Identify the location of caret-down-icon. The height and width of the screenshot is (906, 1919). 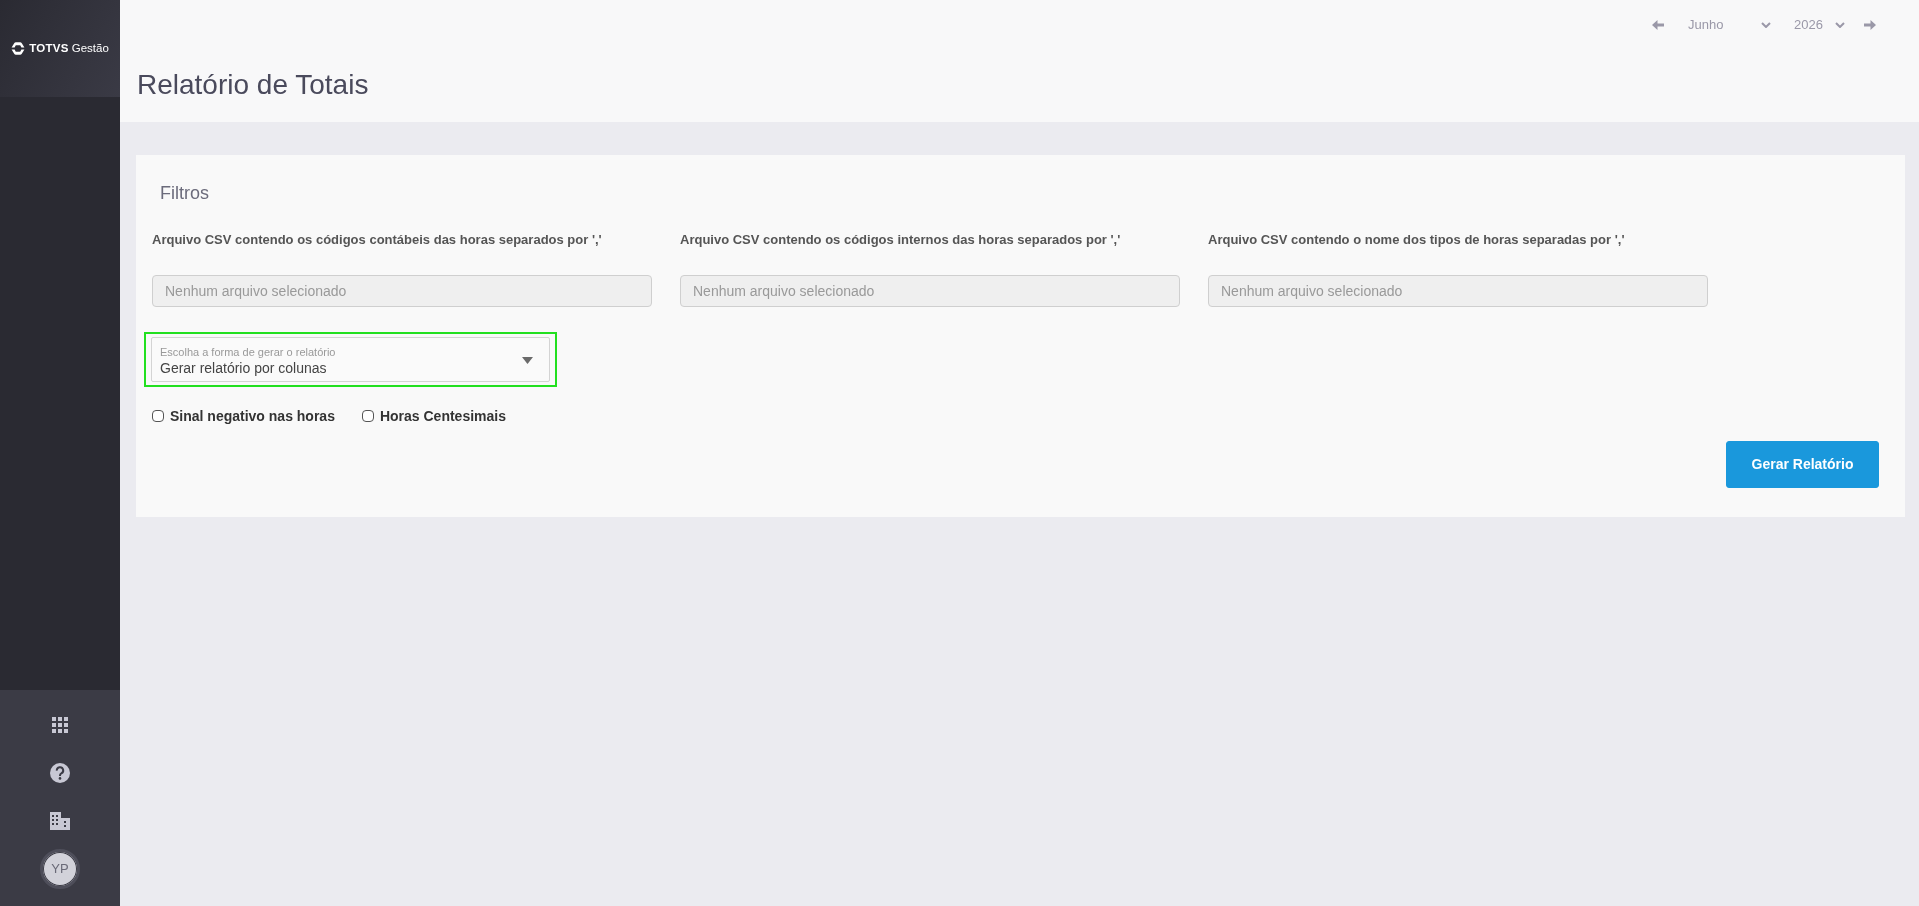
(527, 360).